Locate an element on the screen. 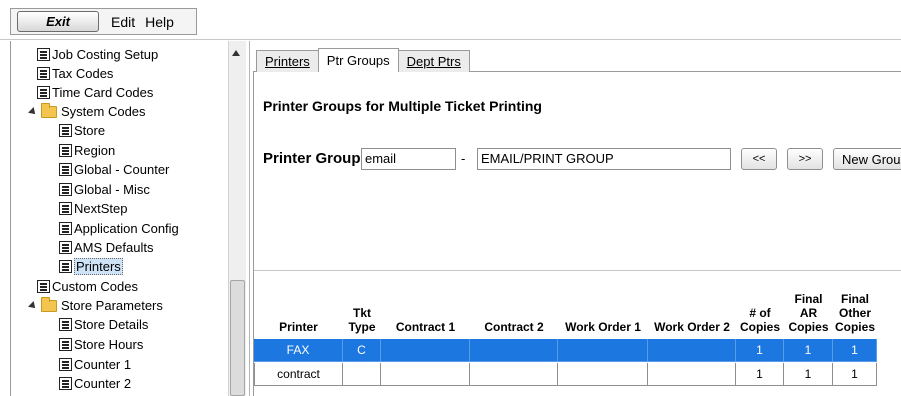  column-header-text: AR is located at coordinates (808, 313).